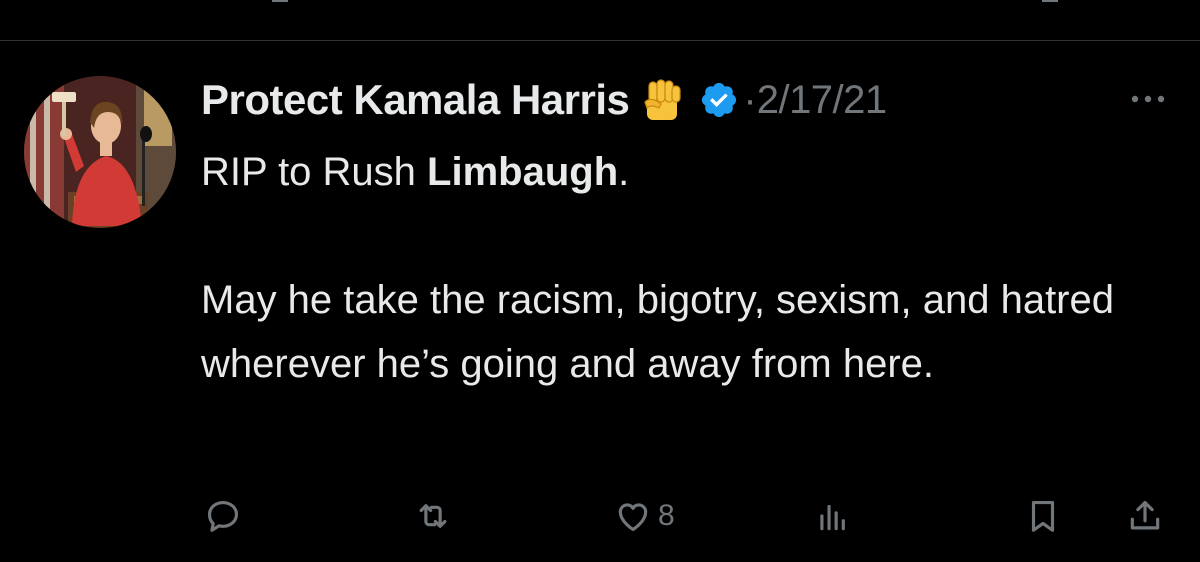  I want to click on raised-fist-icon, so click(663, 100).